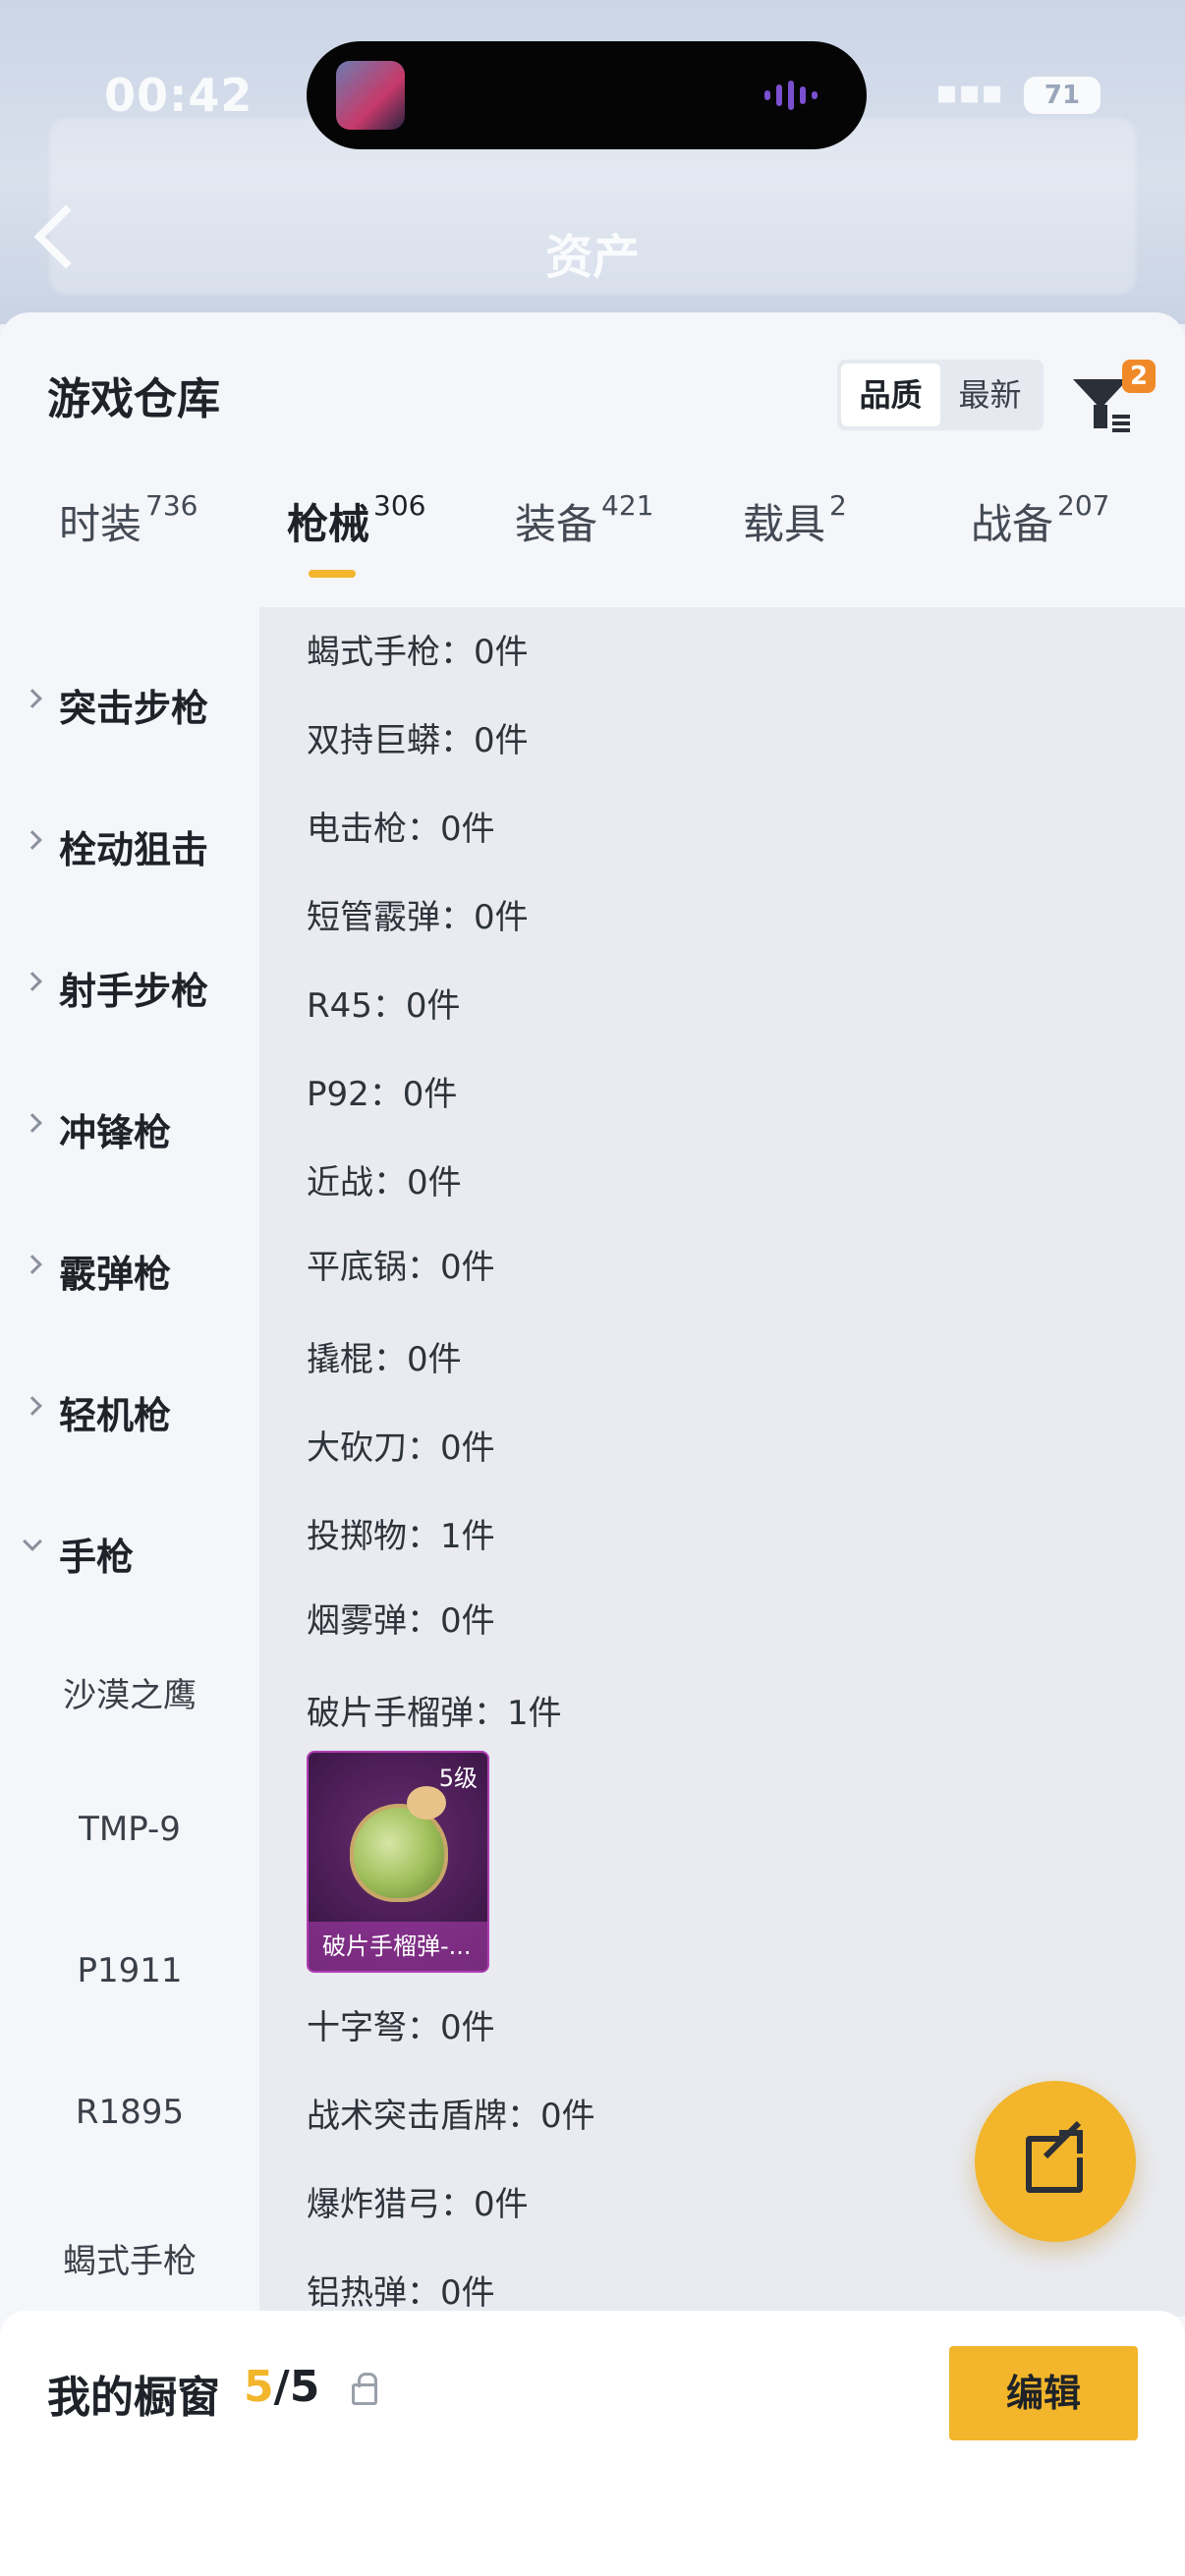 The image size is (1185, 2576). What do you see at coordinates (458, 1778) in the screenshot?
I see `item-level: 5级` at bounding box center [458, 1778].